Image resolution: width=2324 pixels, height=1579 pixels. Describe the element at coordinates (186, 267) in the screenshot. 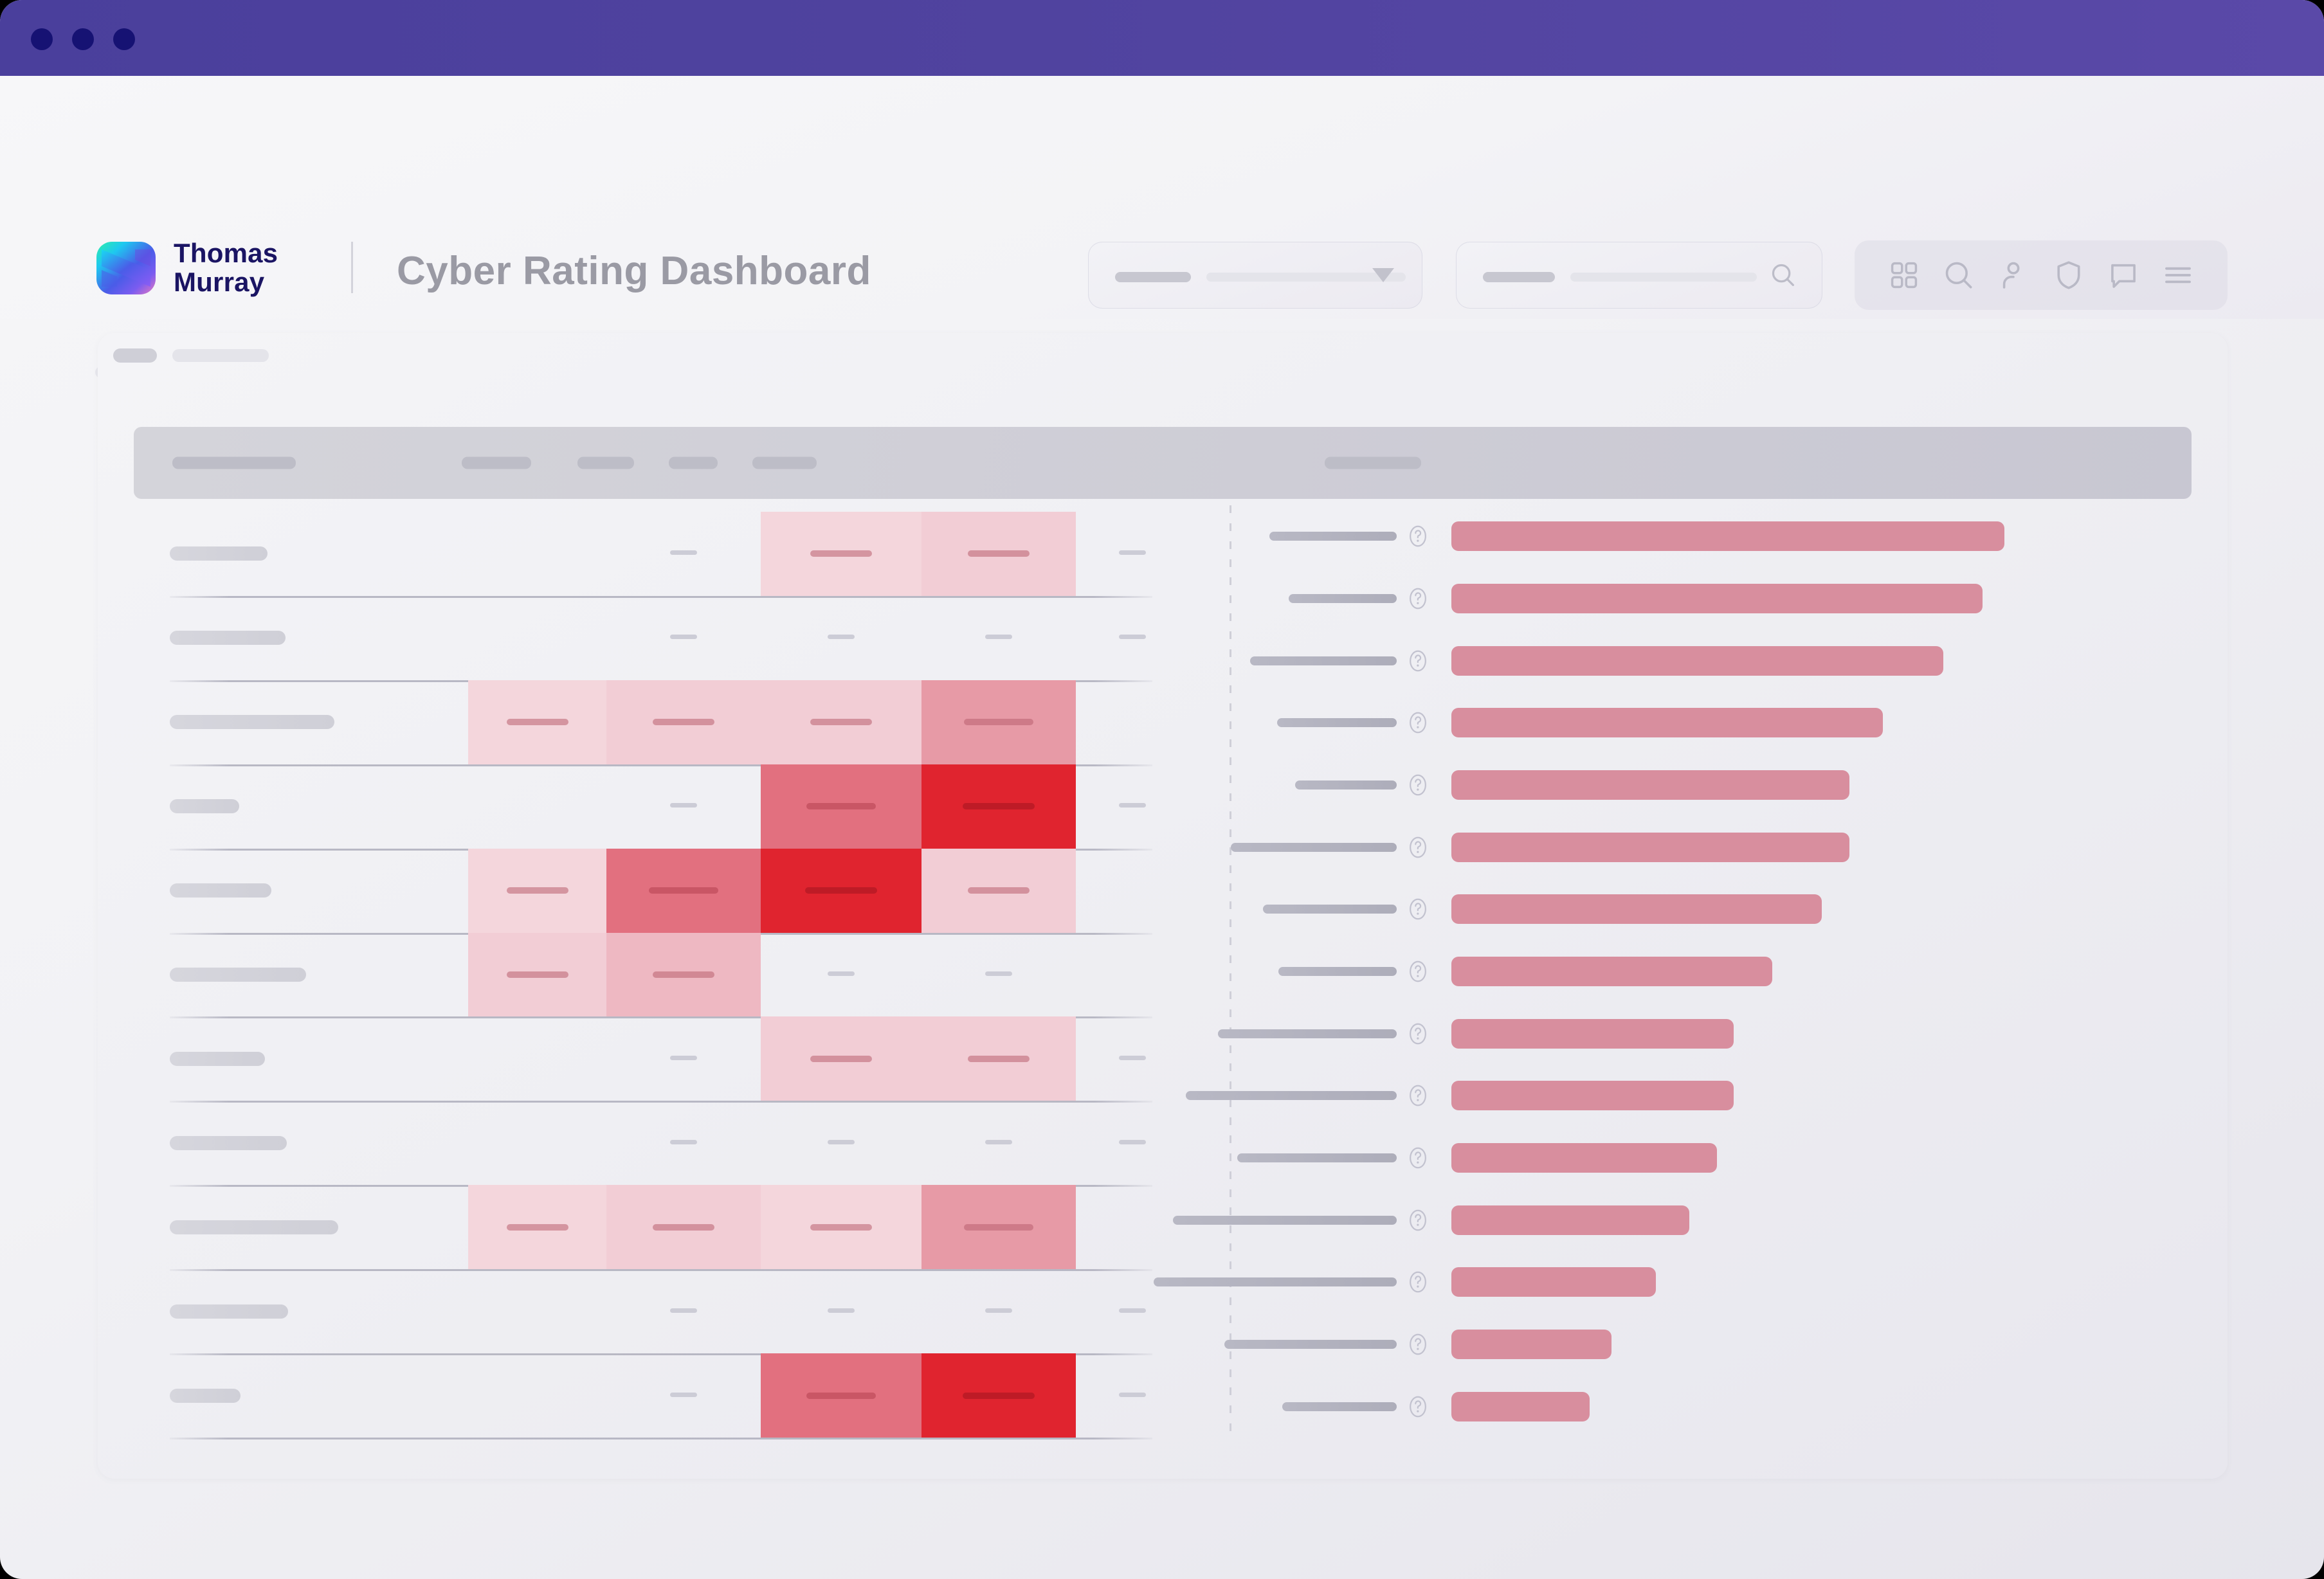

I see `brand-logo: Thomas Murray` at that location.